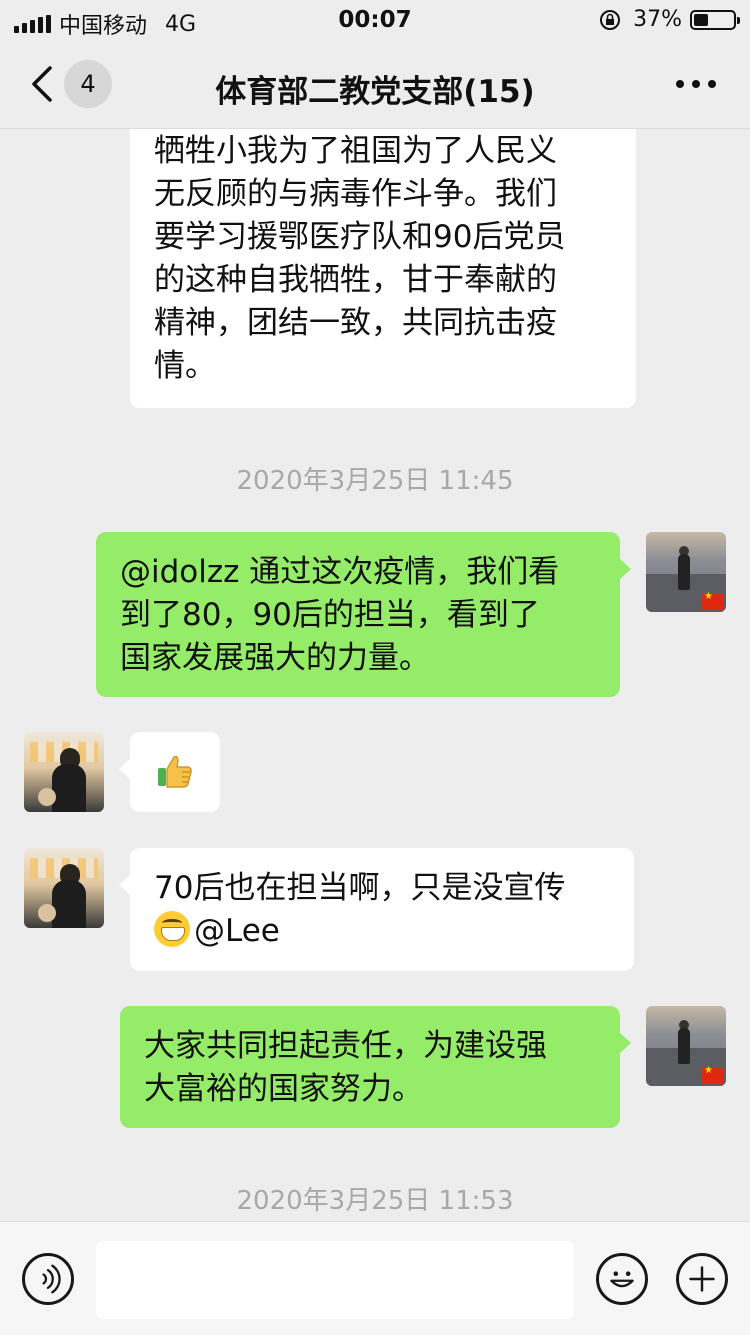 Image resolution: width=750 pixels, height=1335 pixels. I want to click on message-line: 国家发展强大的力量。, so click(275, 658).